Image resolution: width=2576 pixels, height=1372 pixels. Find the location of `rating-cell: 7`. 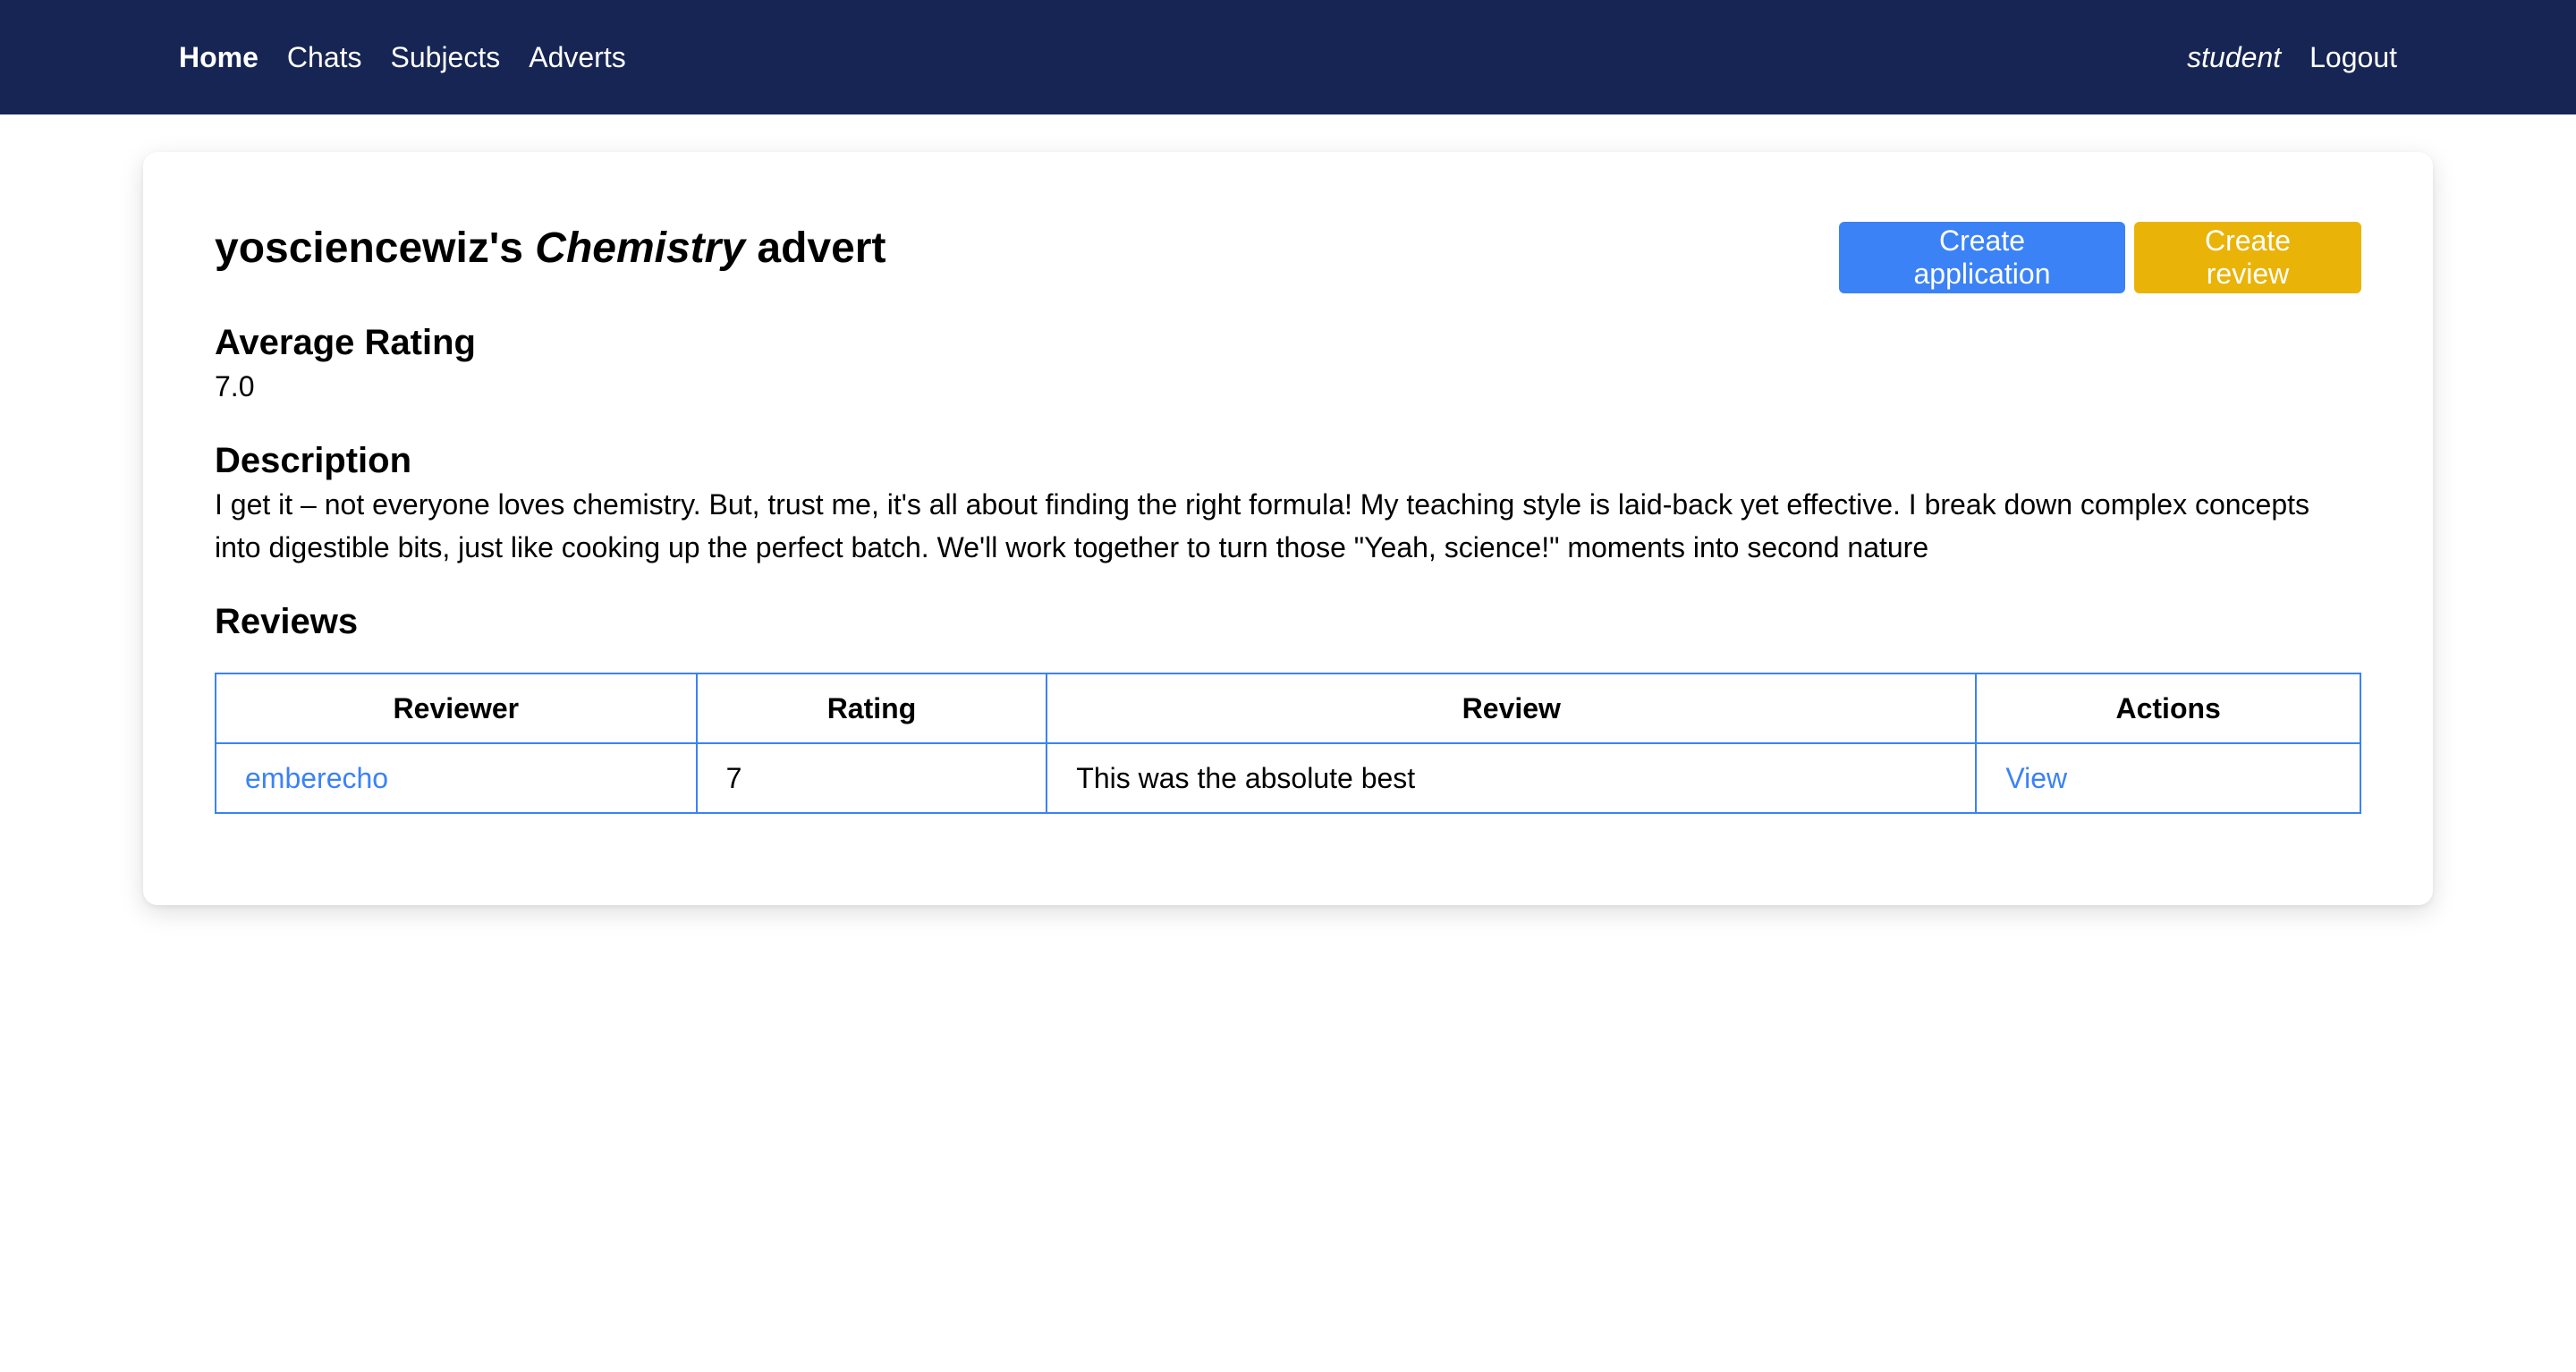

rating-cell: 7 is located at coordinates (871, 778).